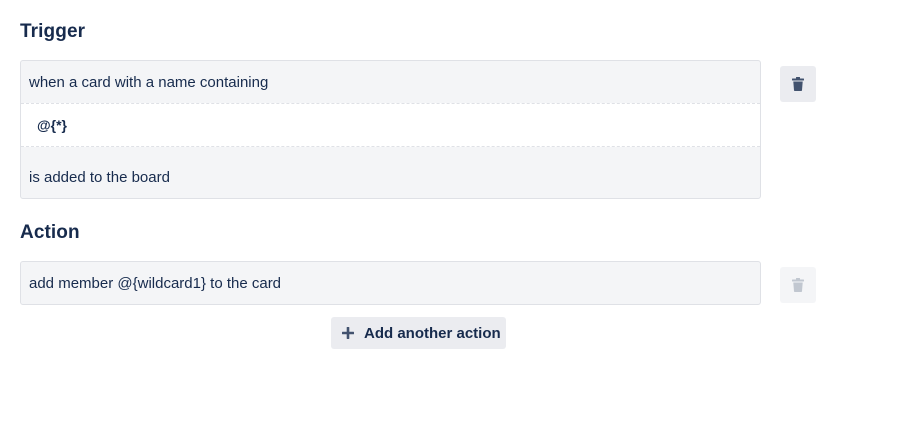  Describe the element at coordinates (155, 283) in the screenshot. I see `action-text: add member @{wildcard1} to the card` at that location.